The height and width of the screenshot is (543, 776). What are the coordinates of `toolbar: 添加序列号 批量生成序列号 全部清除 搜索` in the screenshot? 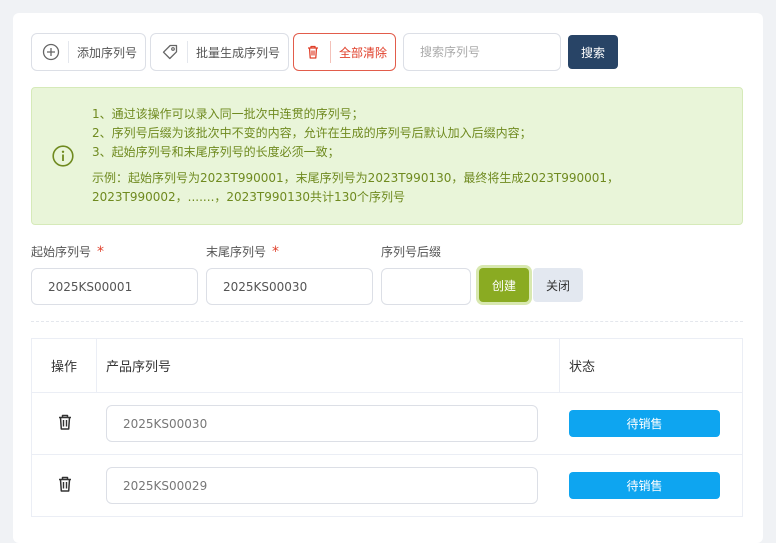 It's located at (325, 52).